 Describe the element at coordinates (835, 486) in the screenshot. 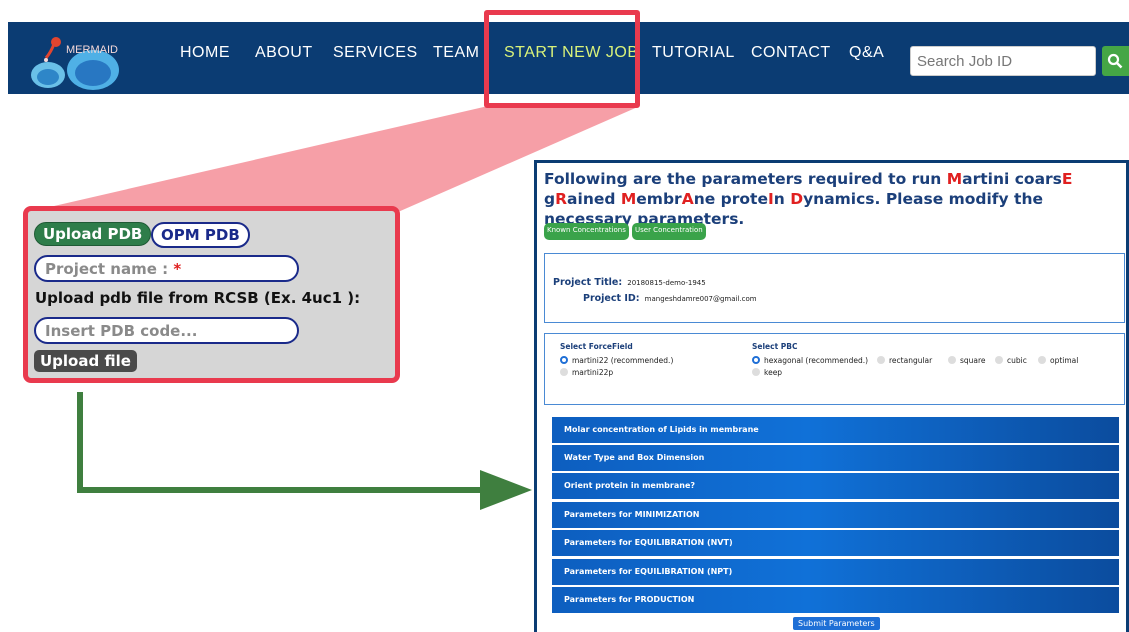

I see `accordion-orient-protein: Orient protein in membrane?` at that location.